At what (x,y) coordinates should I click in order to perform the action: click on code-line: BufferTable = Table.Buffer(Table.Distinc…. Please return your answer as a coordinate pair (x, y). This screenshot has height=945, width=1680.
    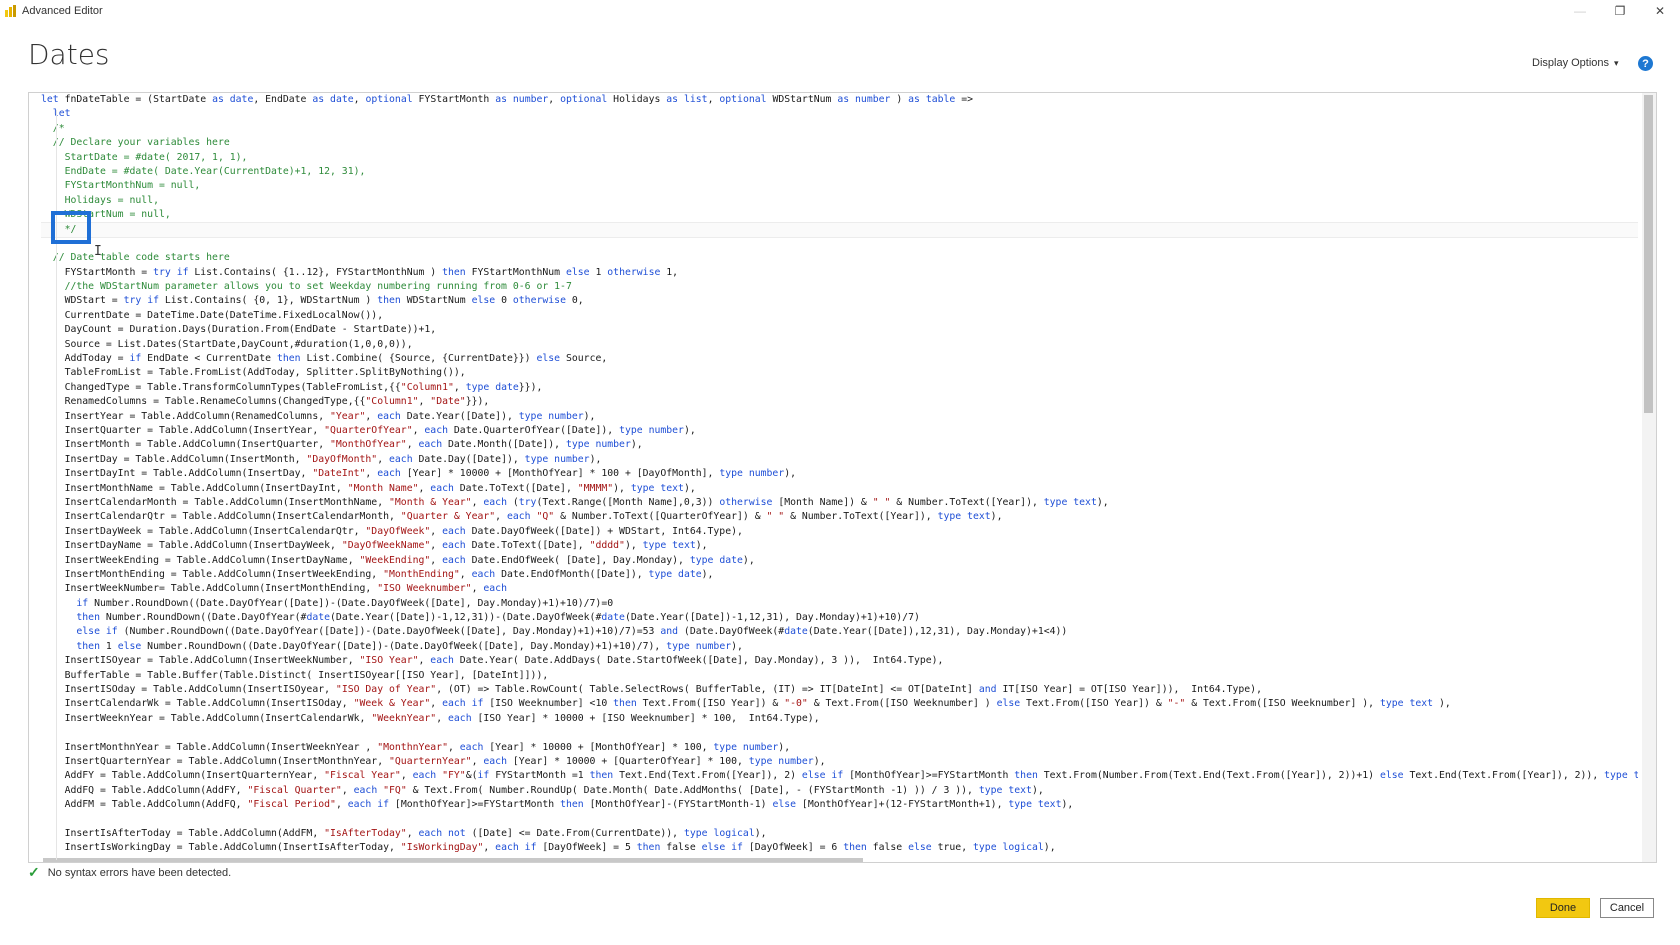
    Looking at the image, I should click on (839, 676).